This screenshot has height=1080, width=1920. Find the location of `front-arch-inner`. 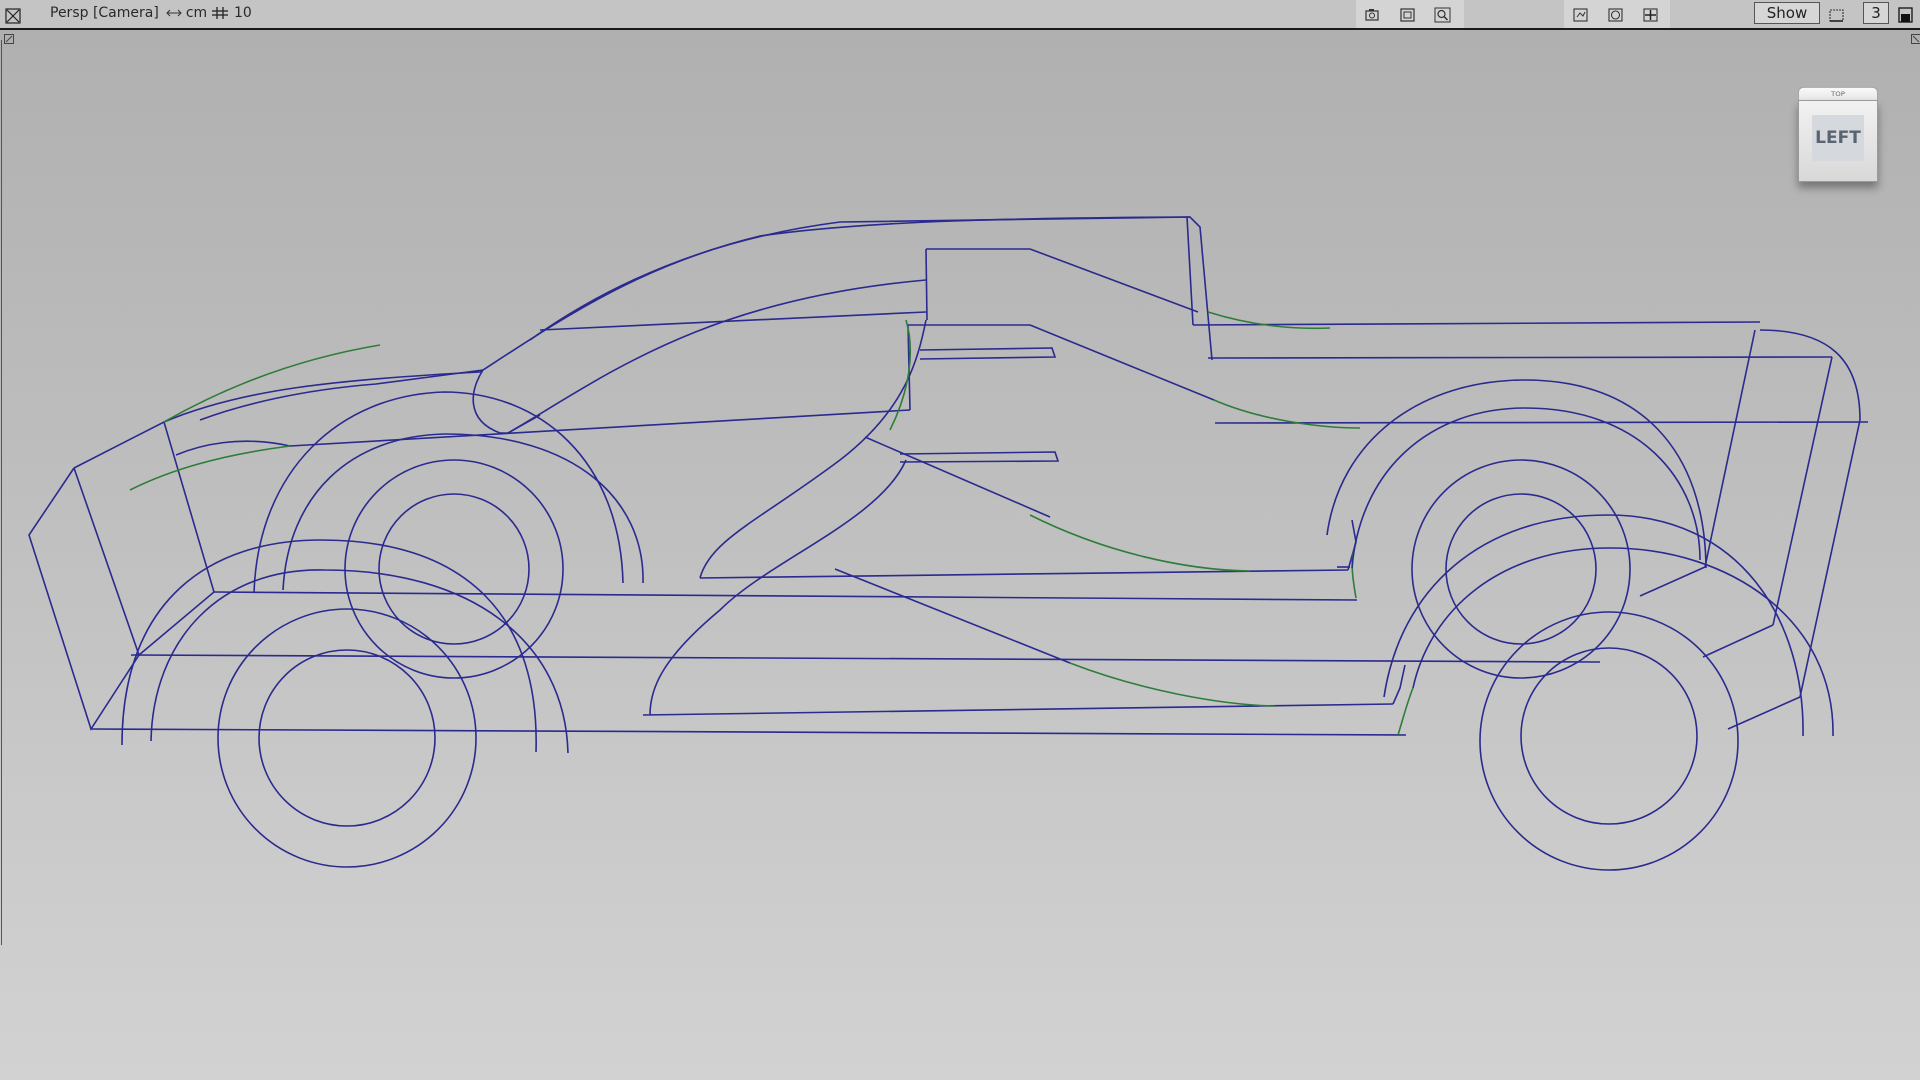

front-arch-inner is located at coordinates (359, 661).